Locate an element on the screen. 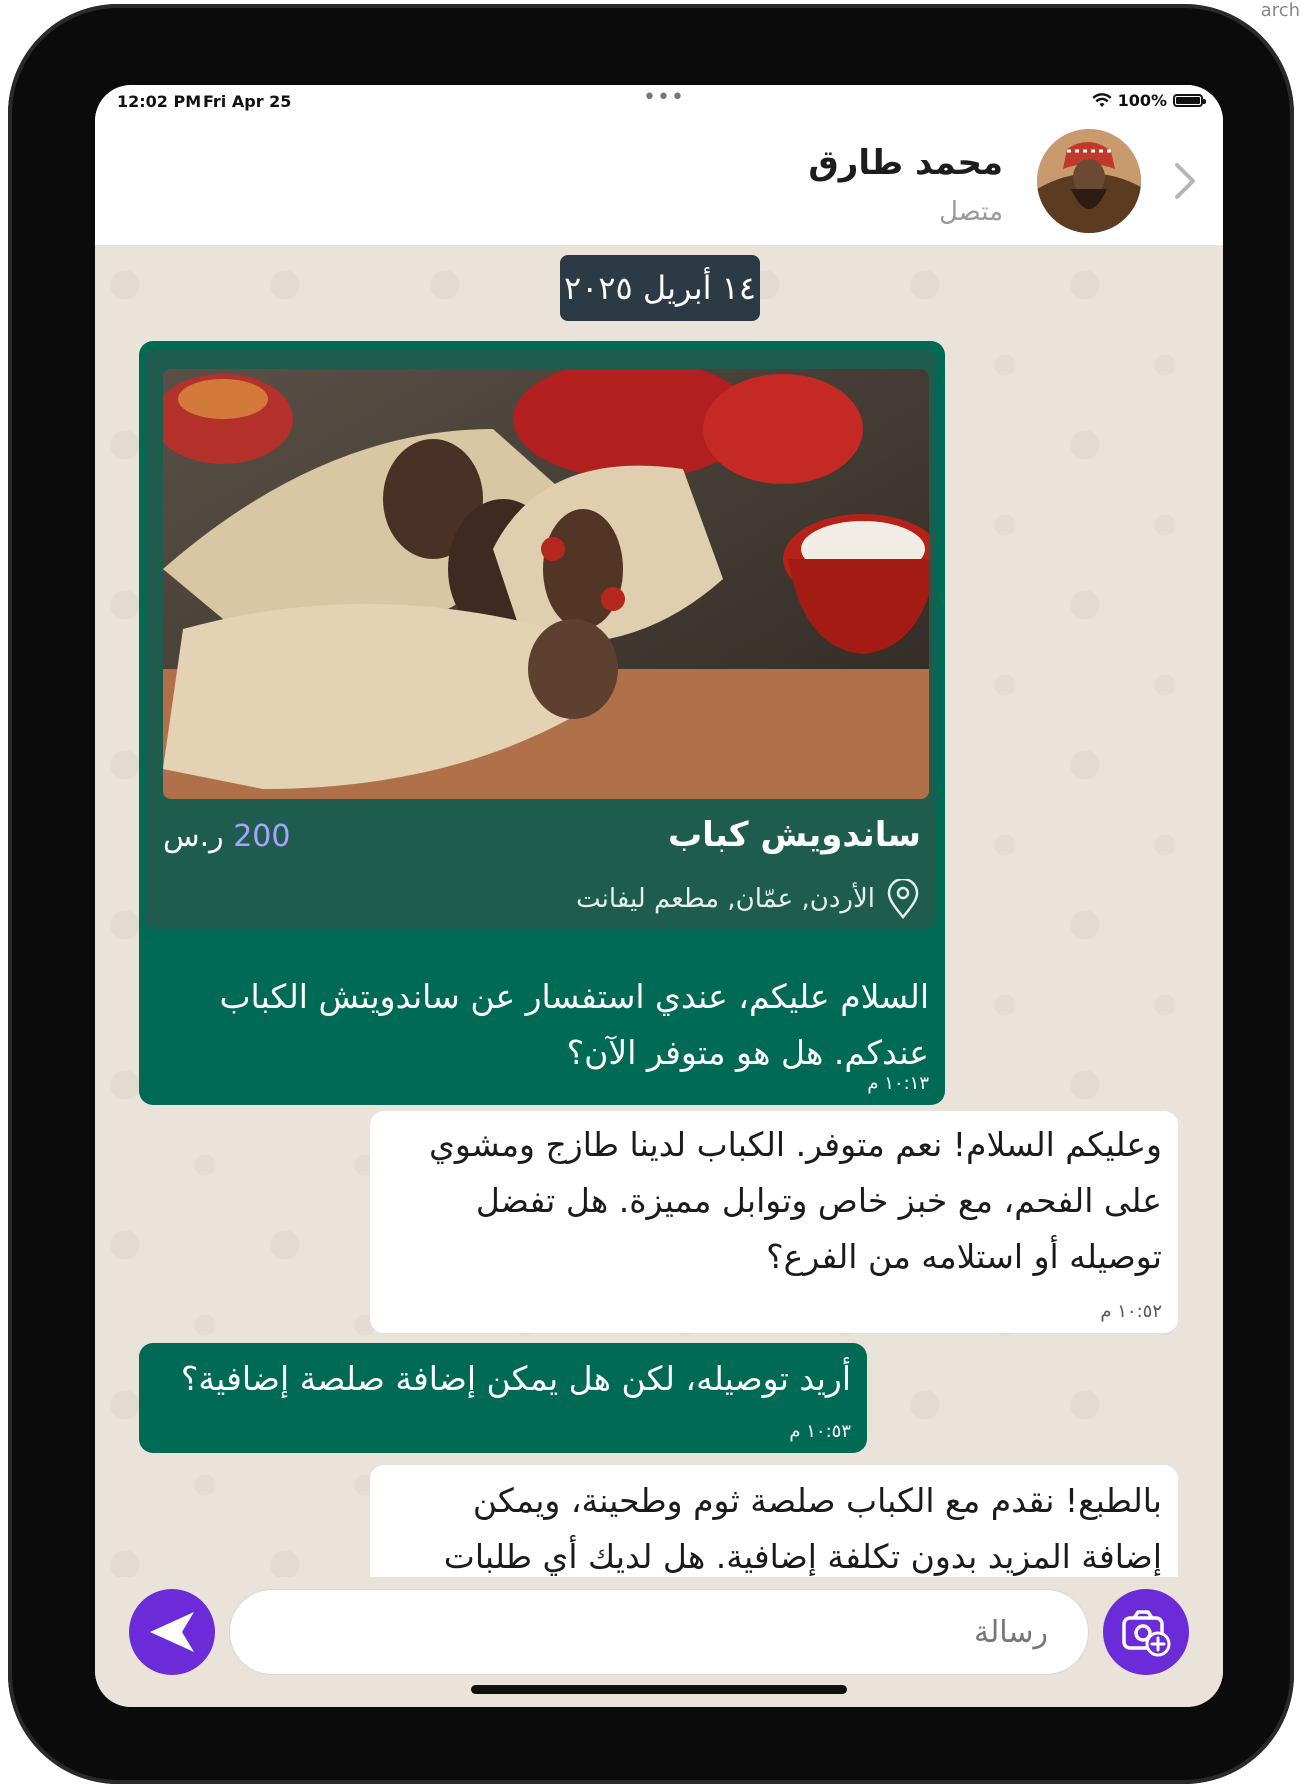  contact-status: متصل is located at coordinates (970, 212).